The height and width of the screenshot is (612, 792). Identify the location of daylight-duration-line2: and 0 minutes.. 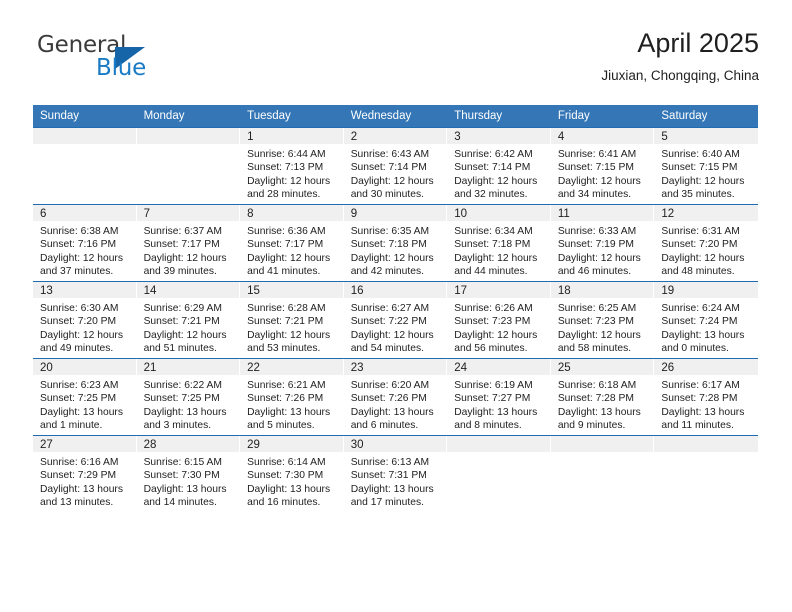
(695, 349).